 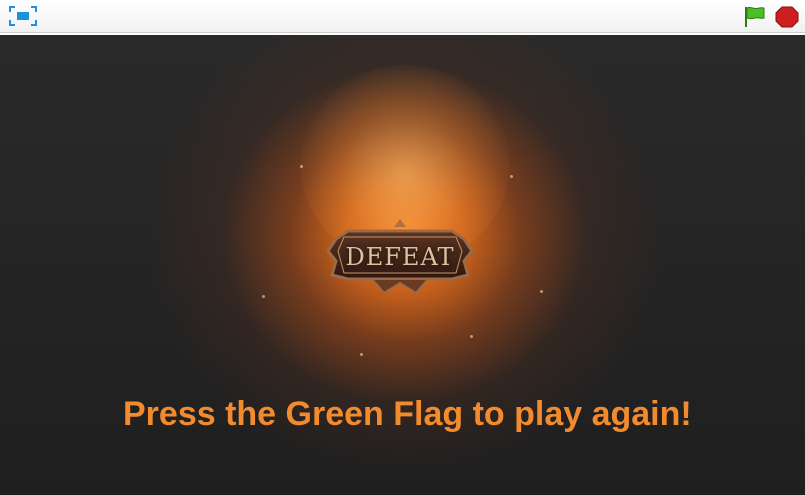 I want to click on stop-sign-icon, so click(x=787, y=17).